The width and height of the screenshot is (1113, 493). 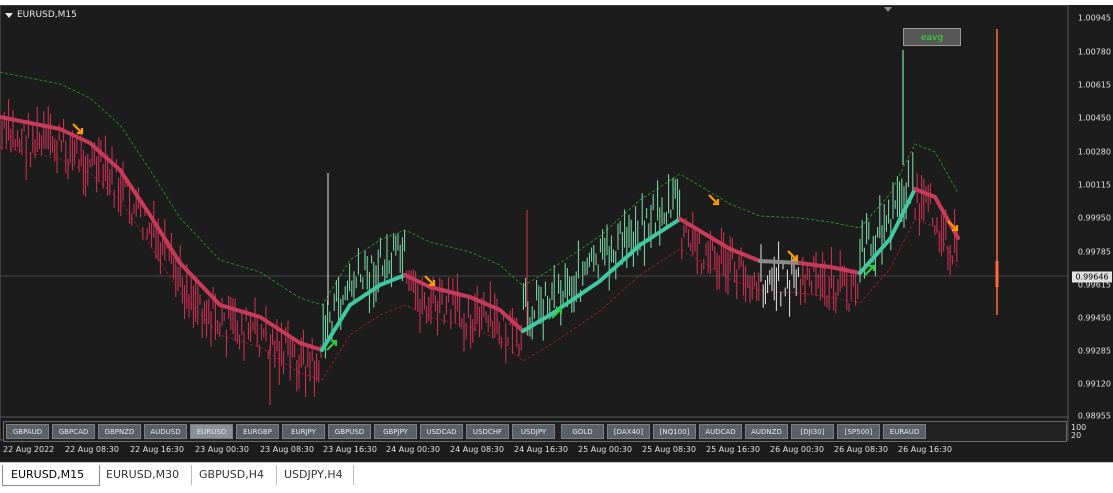 What do you see at coordinates (1094, 416) in the screenshot?
I see `price-axis-label: 0.98955` at bounding box center [1094, 416].